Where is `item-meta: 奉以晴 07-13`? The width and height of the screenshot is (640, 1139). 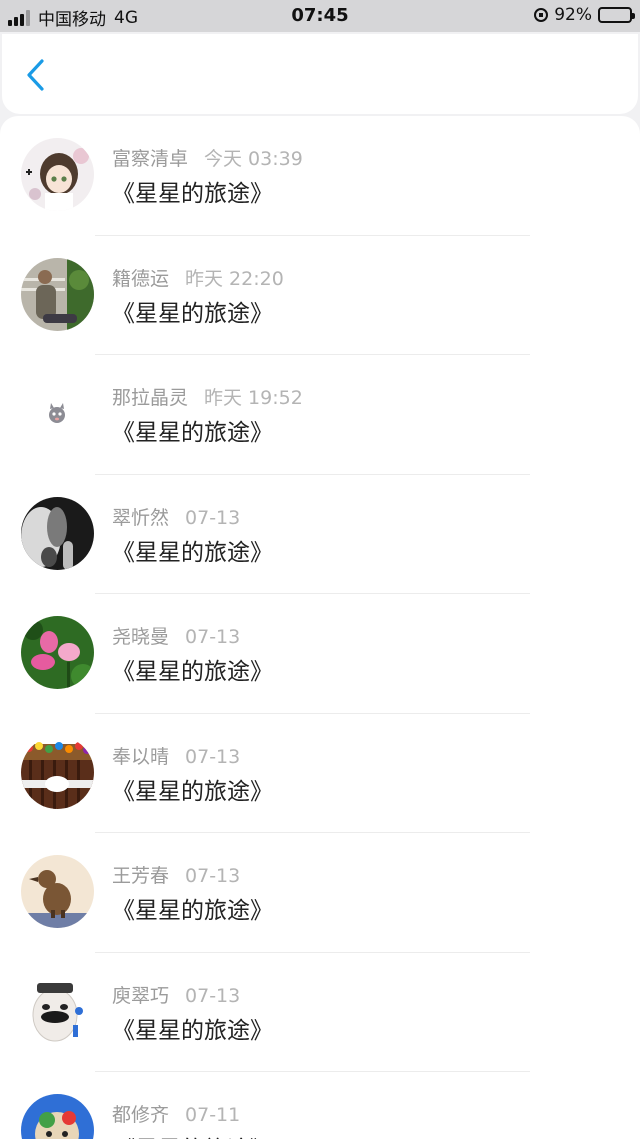
item-meta: 奉以晴 07-13 is located at coordinates (176, 755).